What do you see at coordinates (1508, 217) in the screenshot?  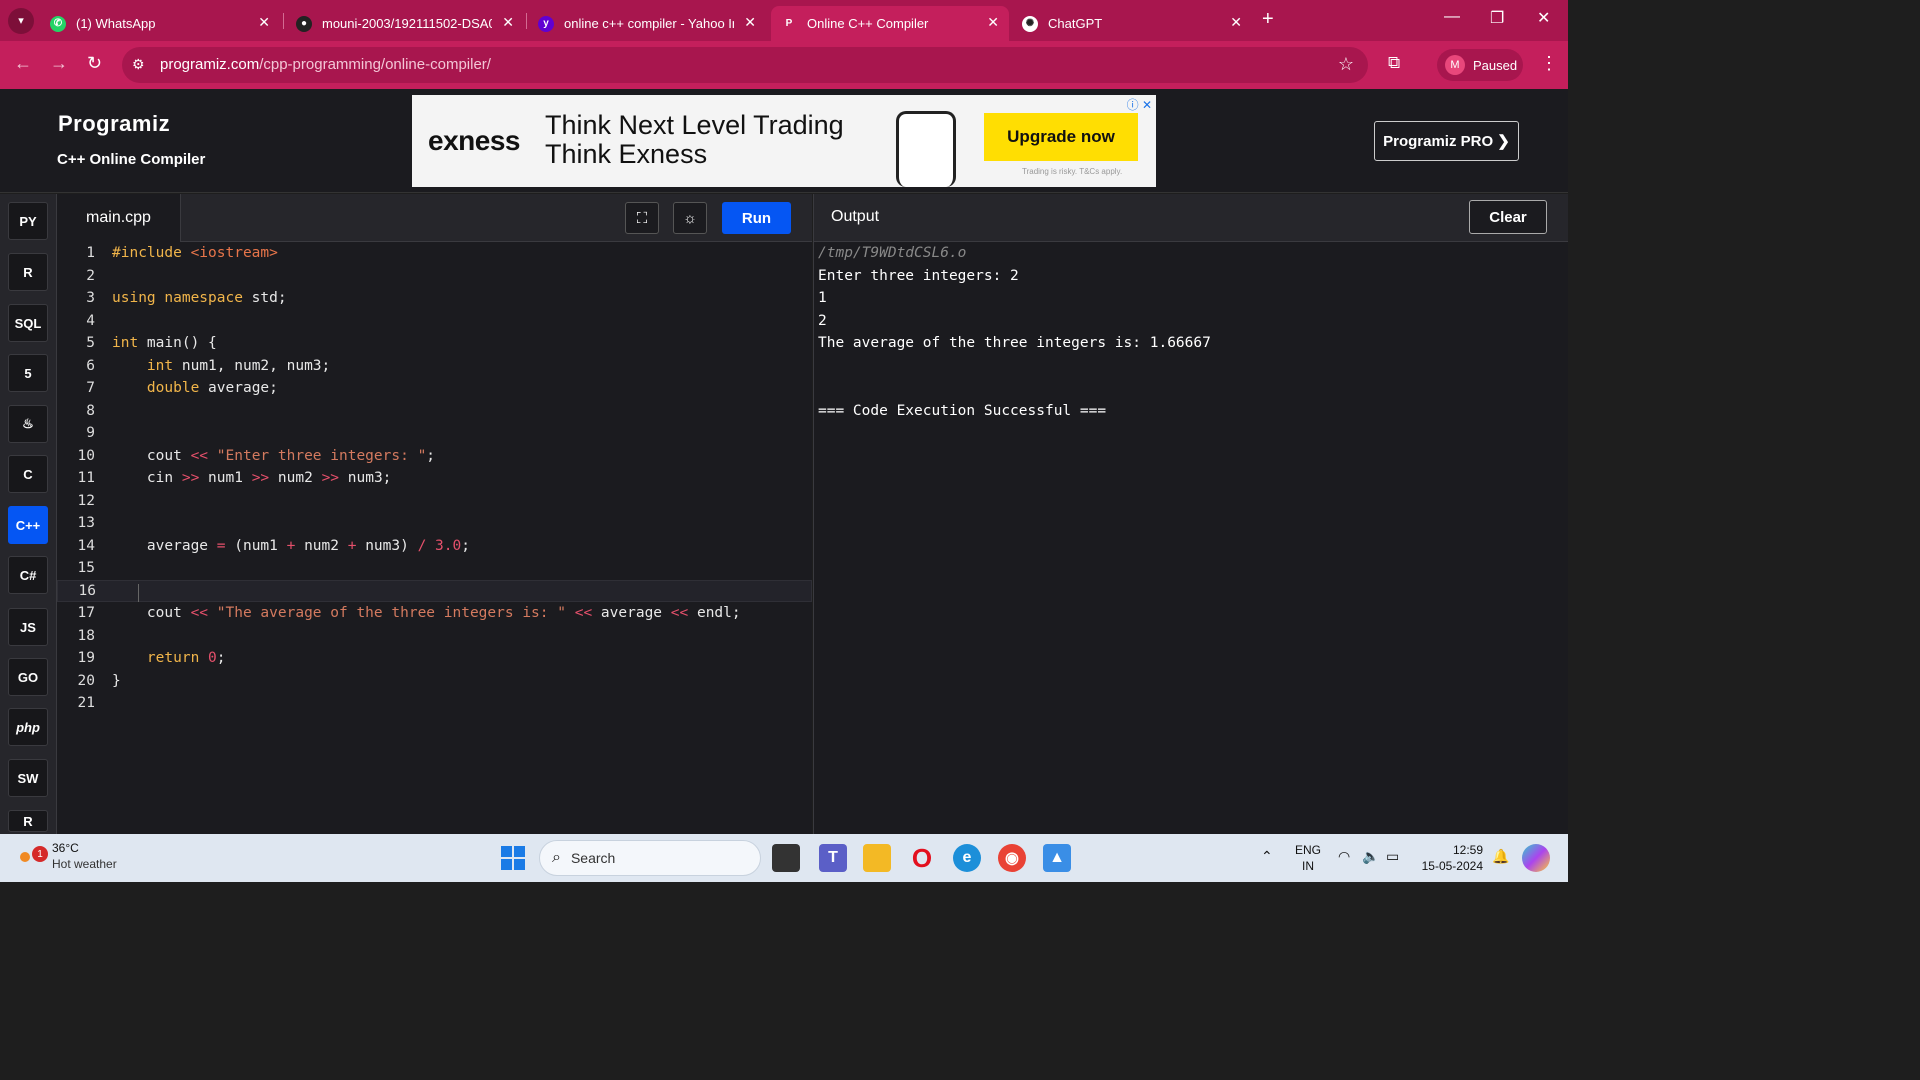 I see `clear-button: Clear` at bounding box center [1508, 217].